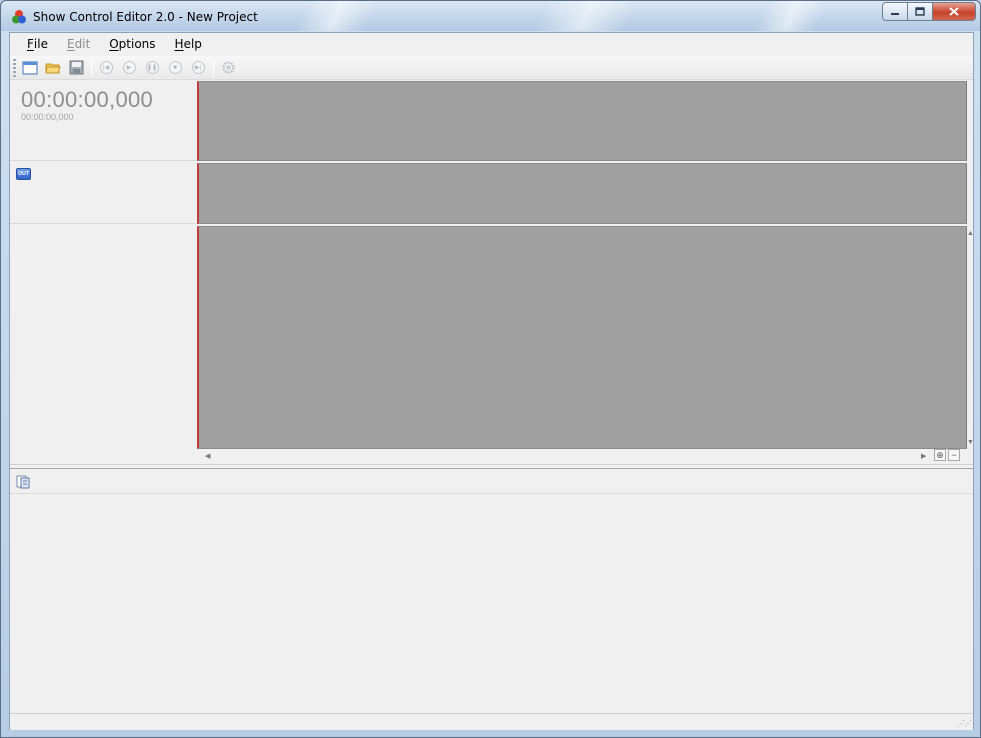 The height and width of the screenshot is (738, 981). I want to click on scroll-left-icon: ◀, so click(207, 456).